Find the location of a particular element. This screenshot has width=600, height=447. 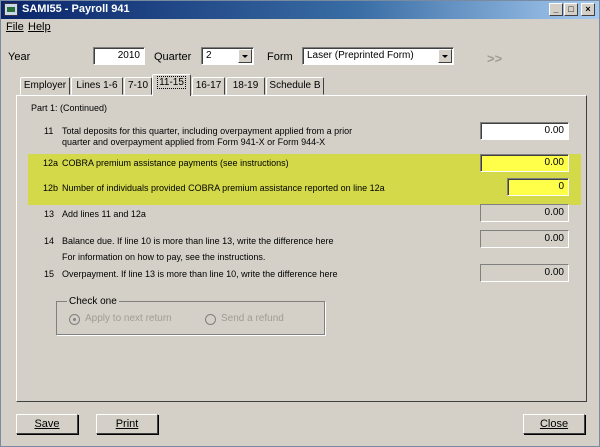

line-14-number: 14 is located at coordinates (49, 241).